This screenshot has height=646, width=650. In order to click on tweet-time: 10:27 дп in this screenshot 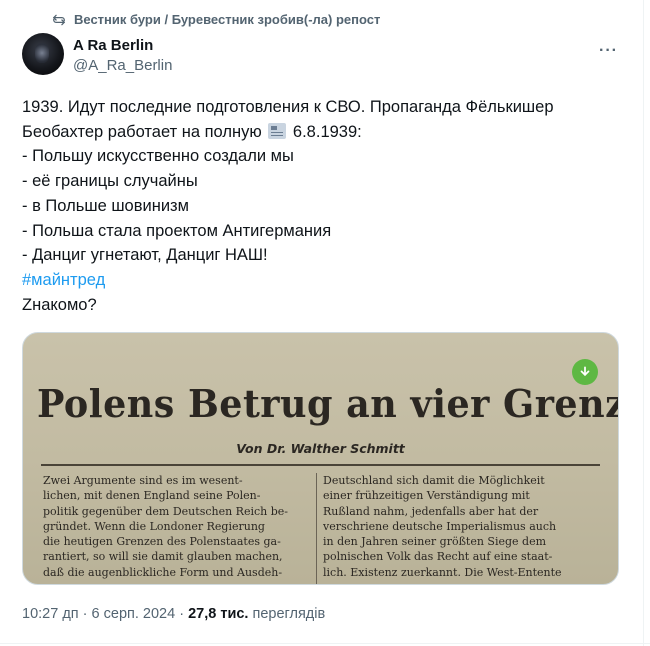, I will do `click(50, 614)`.